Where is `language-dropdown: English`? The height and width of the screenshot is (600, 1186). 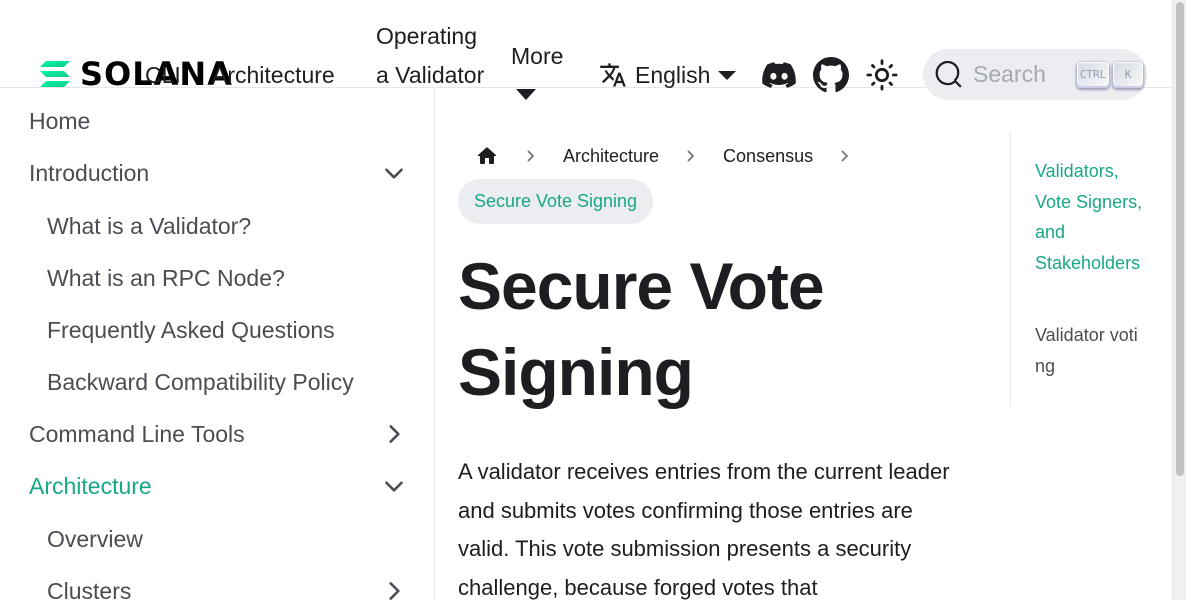 language-dropdown: English is located at coordinates (668, 75).